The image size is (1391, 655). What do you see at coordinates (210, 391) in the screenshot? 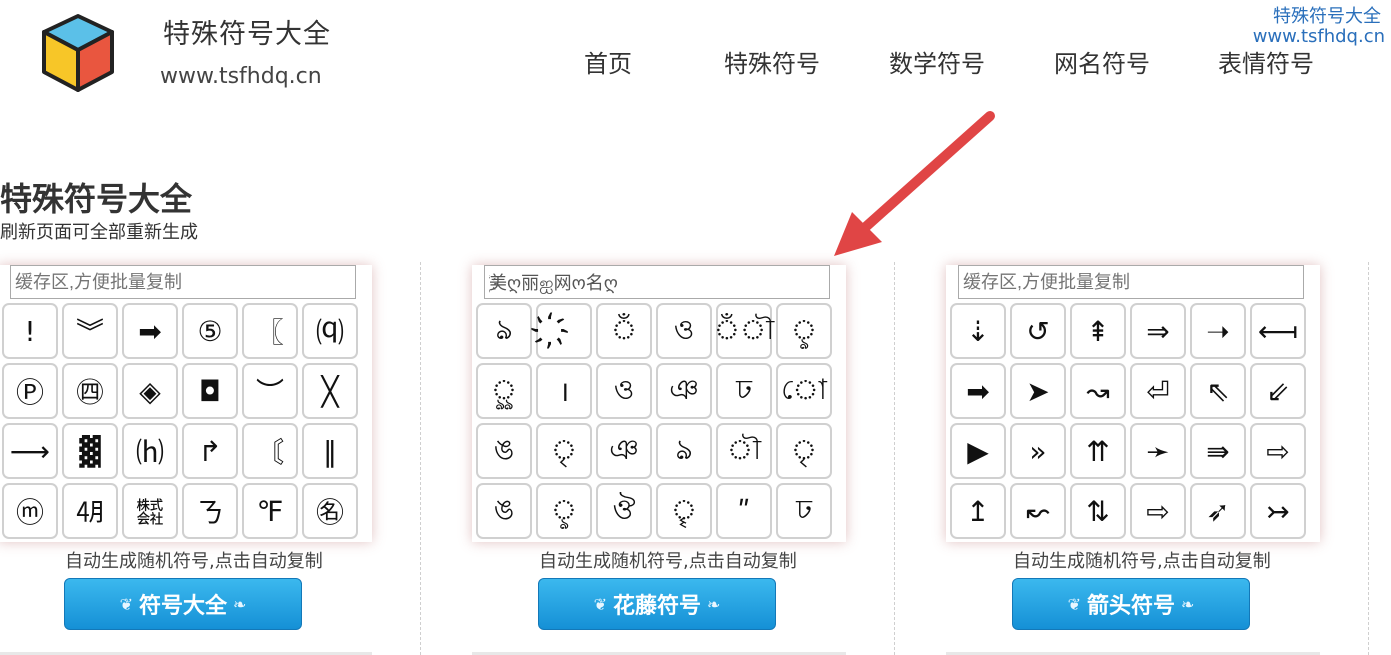
I see `symbol-cell: ◘` at bounding box center [210, 391].